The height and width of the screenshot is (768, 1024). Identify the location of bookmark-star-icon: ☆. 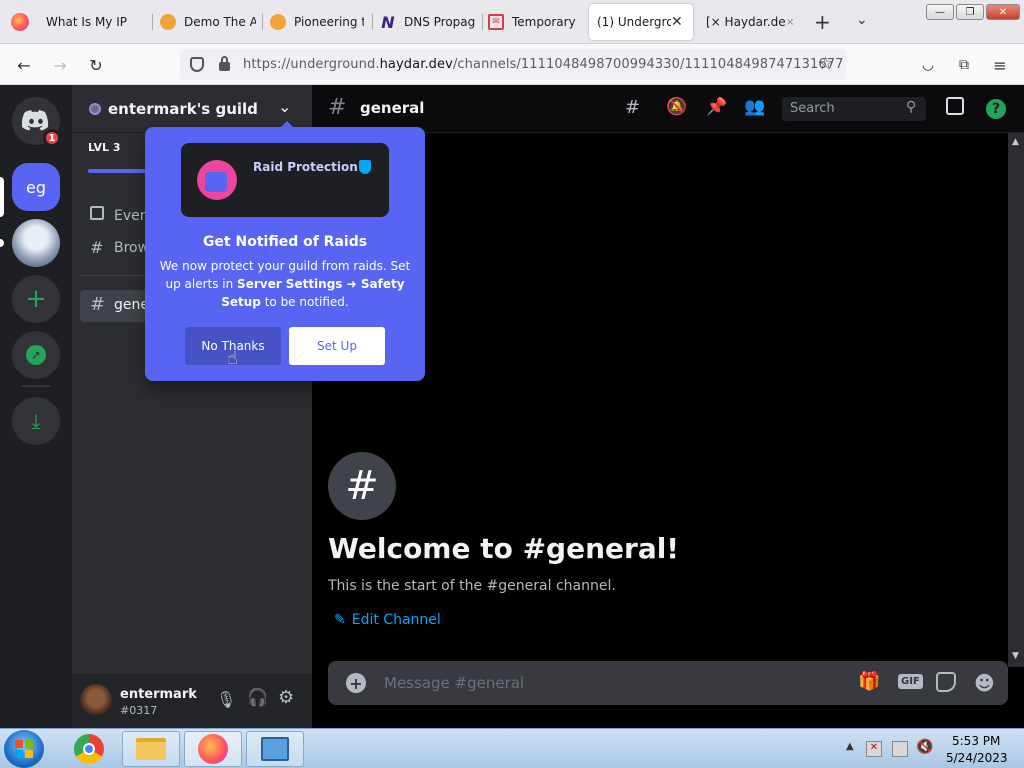
(825, 64).